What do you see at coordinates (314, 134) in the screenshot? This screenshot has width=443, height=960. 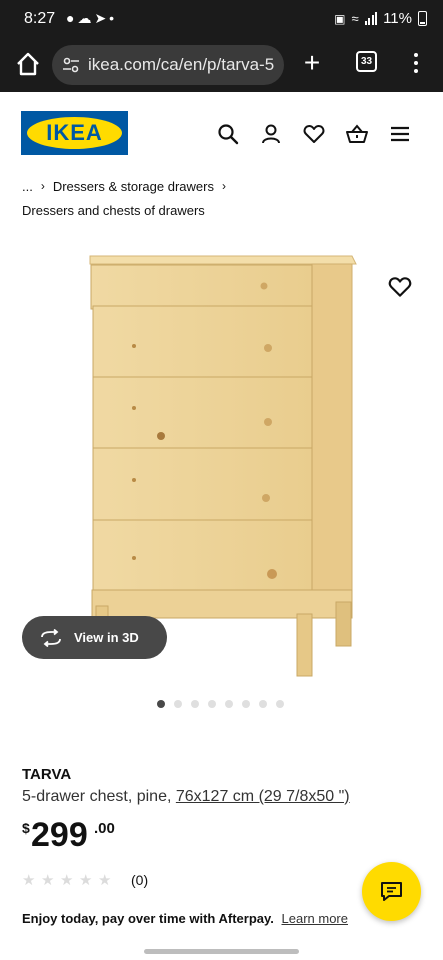 I see `favourites-icon` at bounding box center [314, 134].